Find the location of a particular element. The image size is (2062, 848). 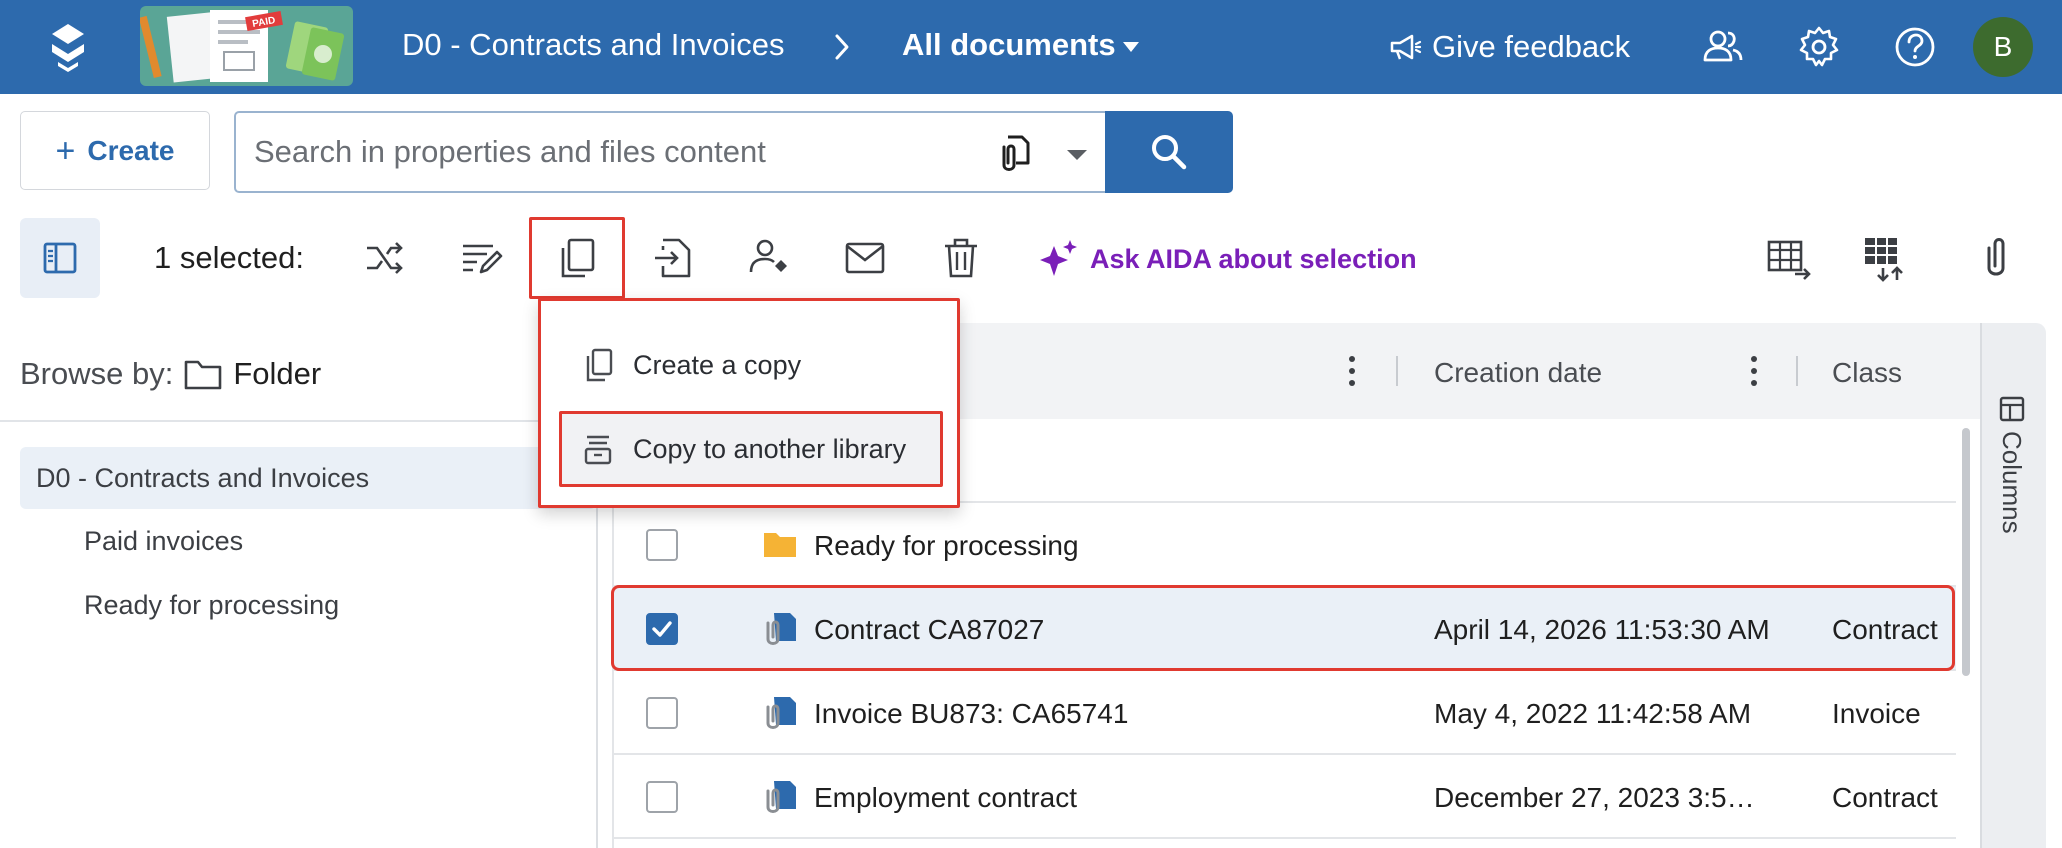

help-icon is located at coordinates (1915, 47).